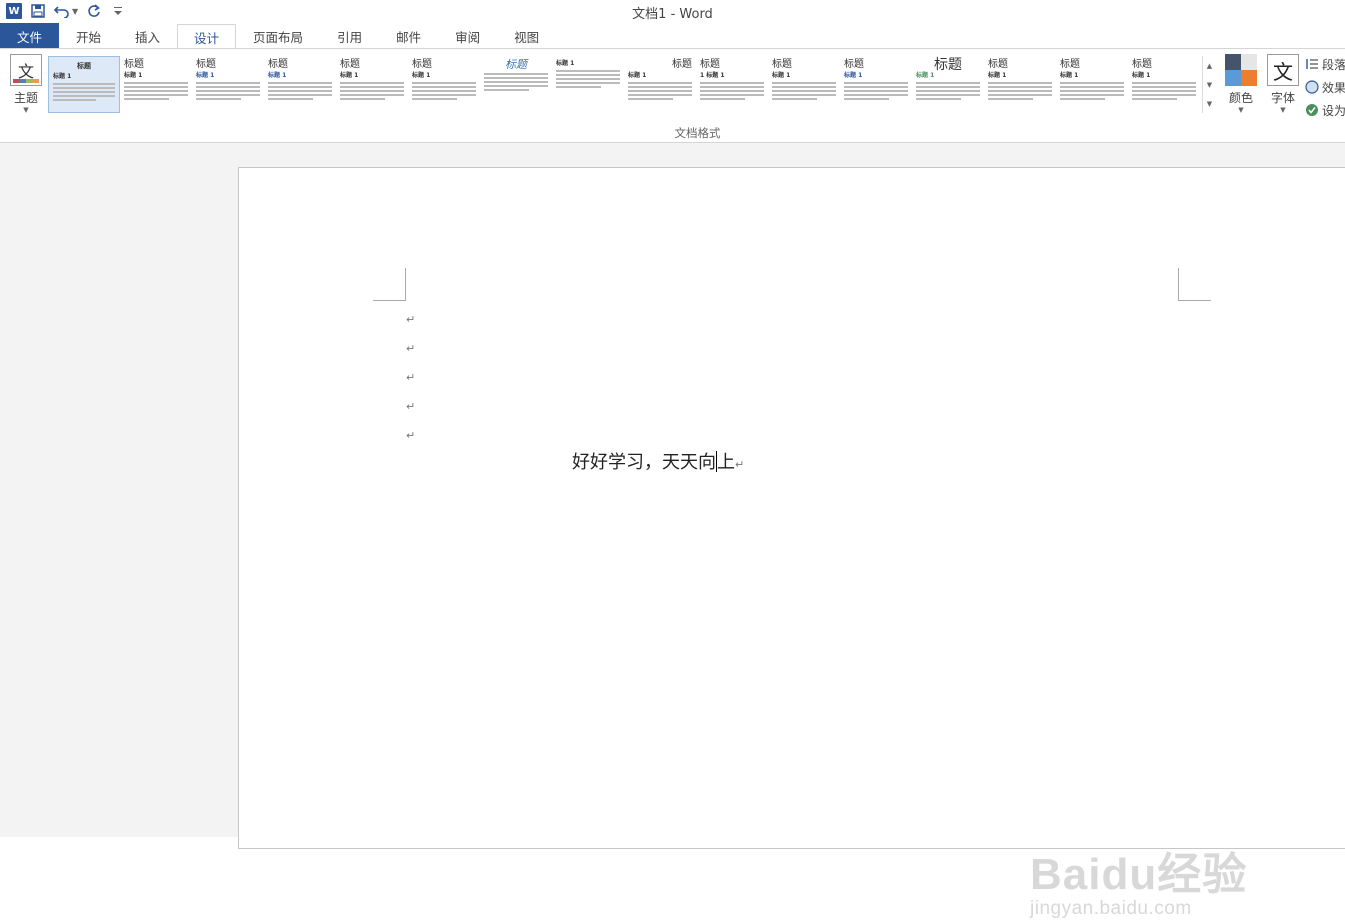  I want to click on paragraph-mark: ↵, so click(411, 435).